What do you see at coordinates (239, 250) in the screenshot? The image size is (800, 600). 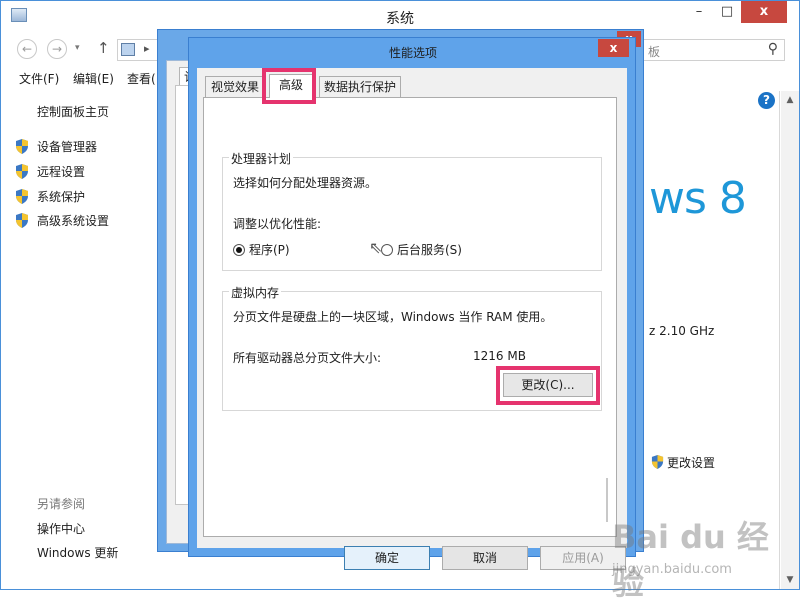 I see `radio-selected-icon` at bounding box center [239, 250].